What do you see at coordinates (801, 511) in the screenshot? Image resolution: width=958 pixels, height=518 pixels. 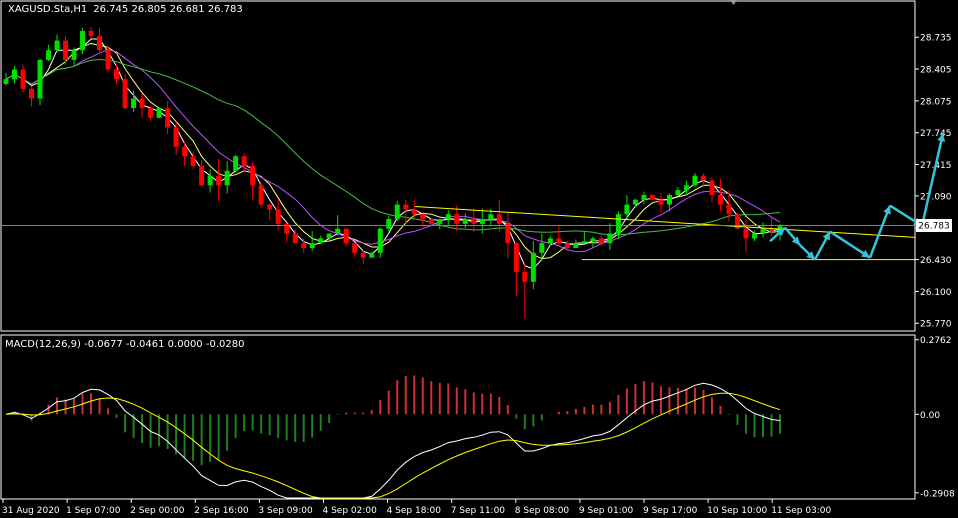 I see `time-tick-label: 11 Sep 03:00` at bounding box center [801, 511].